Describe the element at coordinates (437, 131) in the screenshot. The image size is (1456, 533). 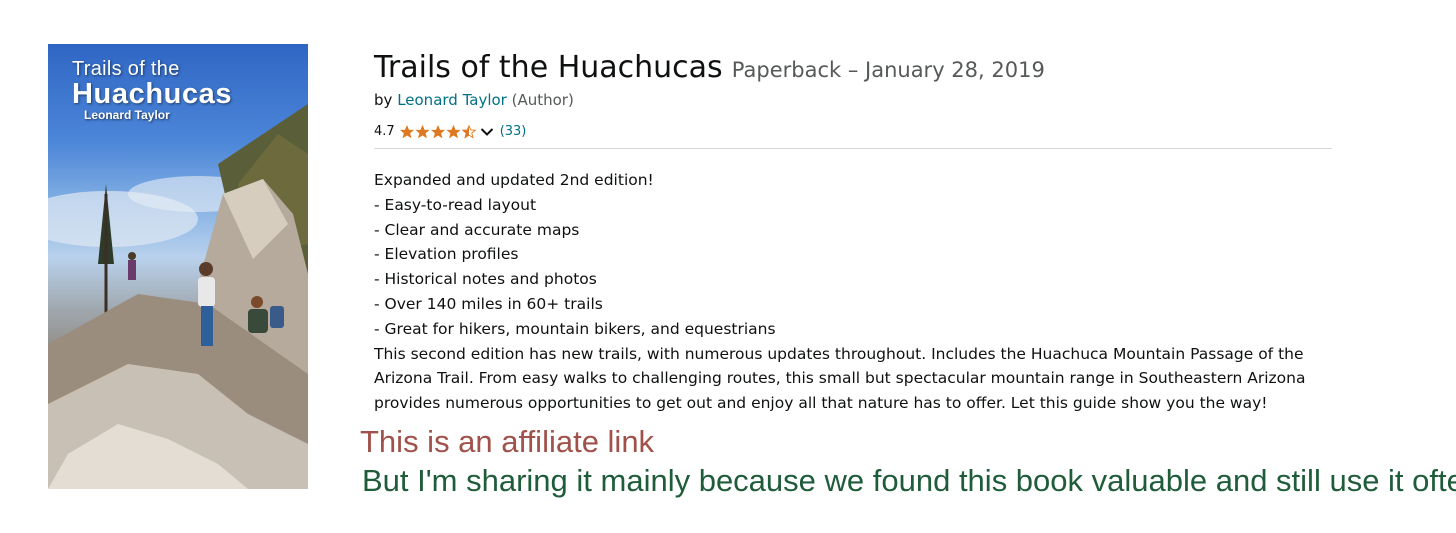
I see `stars-icon` at that location.